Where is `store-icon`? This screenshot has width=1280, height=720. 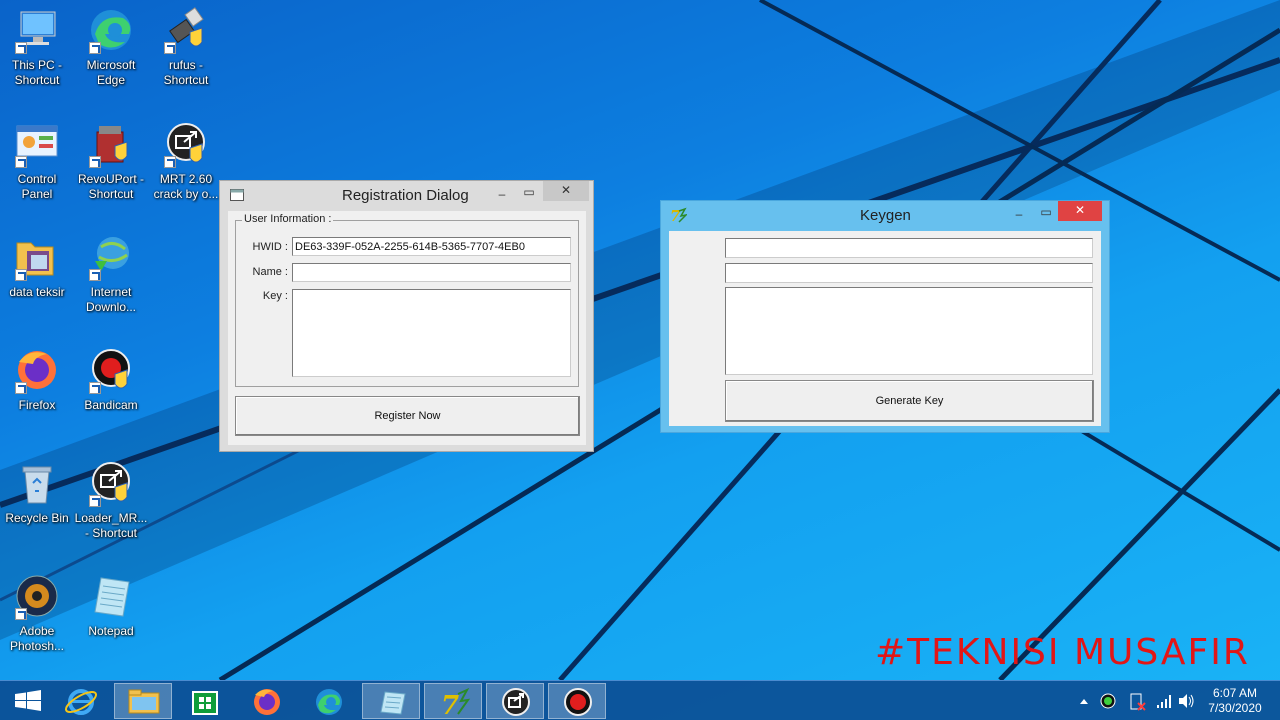
store-icon is located at coordinates (205, 703).